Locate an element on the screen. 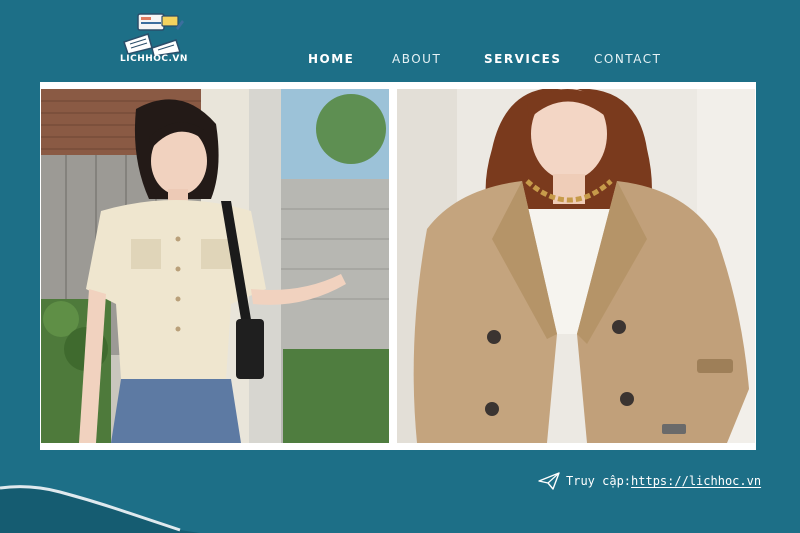  logo-text: LICHHOC.VN is located at coordinates (154, 59).